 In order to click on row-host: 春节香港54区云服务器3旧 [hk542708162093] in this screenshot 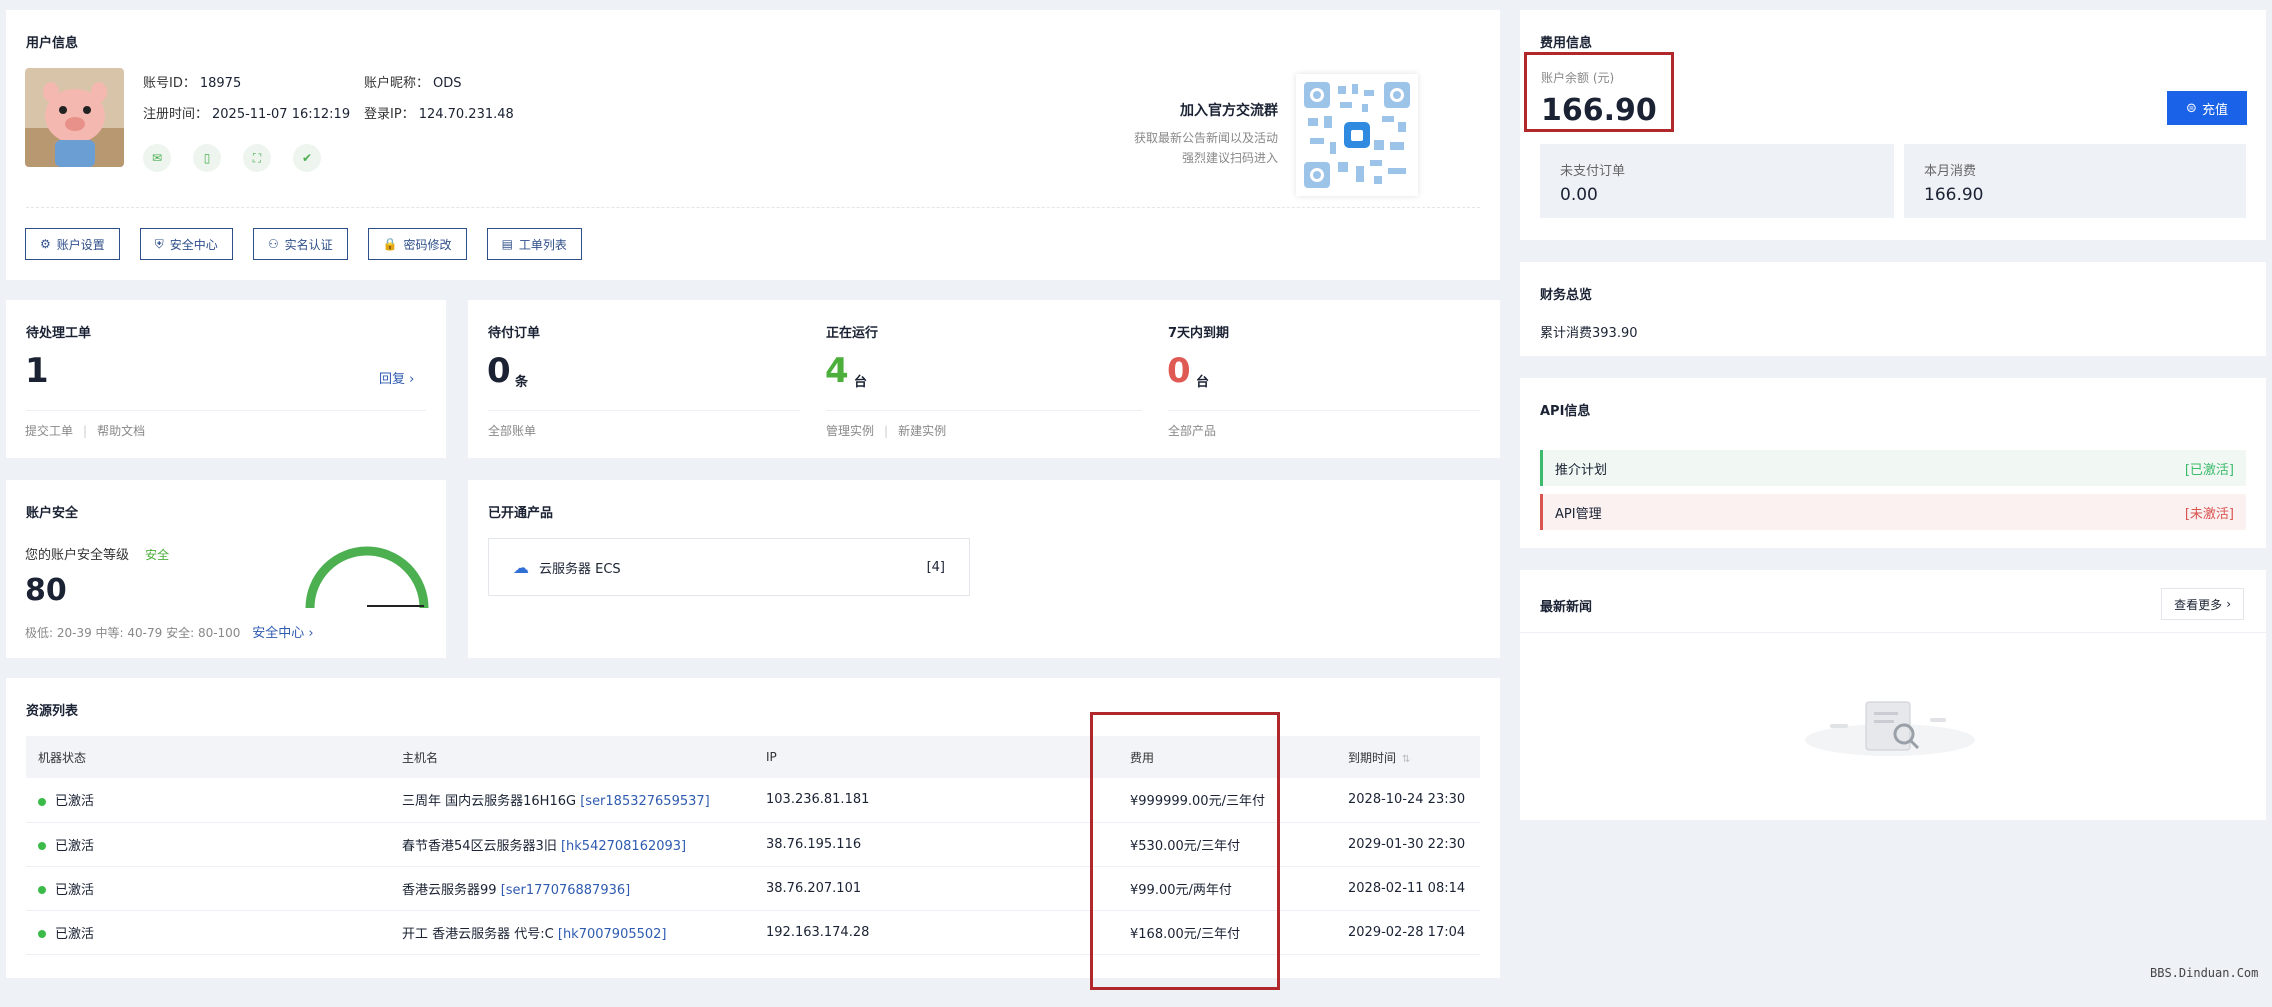, I will do `click(572, 844)`.